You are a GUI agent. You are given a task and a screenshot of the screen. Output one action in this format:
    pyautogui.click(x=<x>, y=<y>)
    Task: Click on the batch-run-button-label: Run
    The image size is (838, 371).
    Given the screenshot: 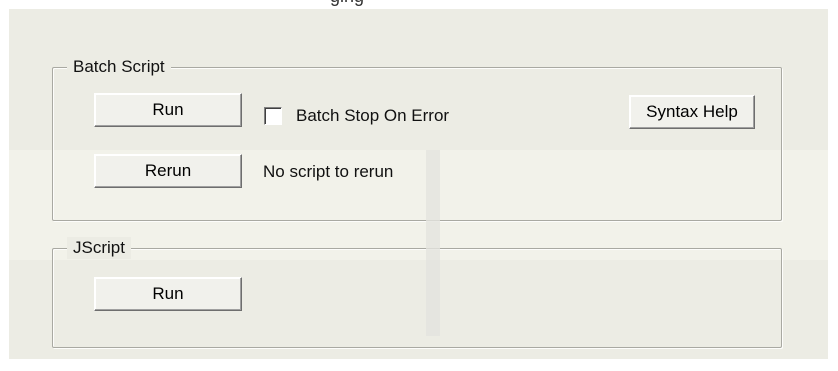 What is the action you would take?
    pyautogui.click(x=168, y=109)
    